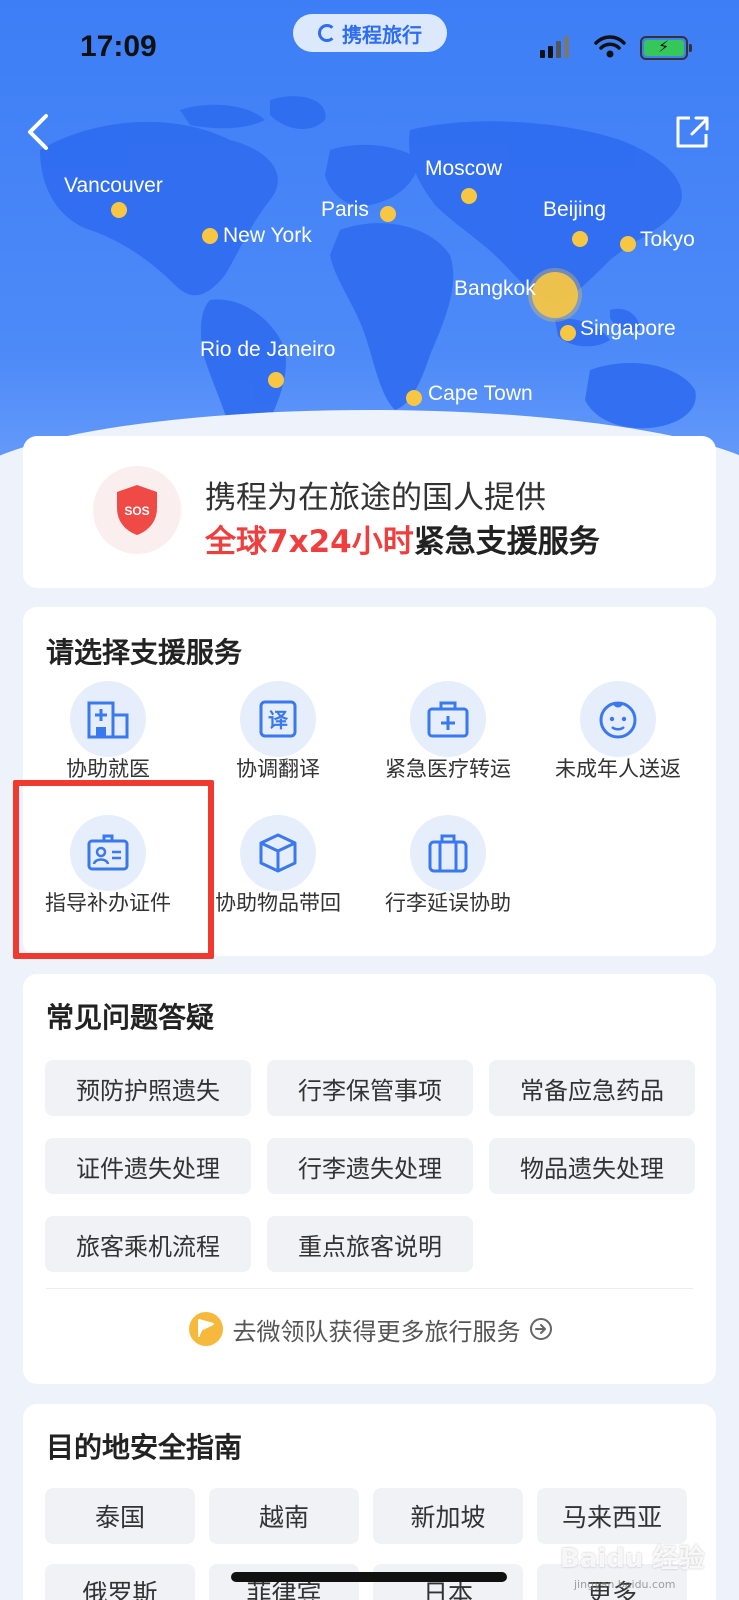  Describe the element at coordinates (268, 349) in the screenshot. I see `city-label-rio: Rio de Janeiro` at that location.